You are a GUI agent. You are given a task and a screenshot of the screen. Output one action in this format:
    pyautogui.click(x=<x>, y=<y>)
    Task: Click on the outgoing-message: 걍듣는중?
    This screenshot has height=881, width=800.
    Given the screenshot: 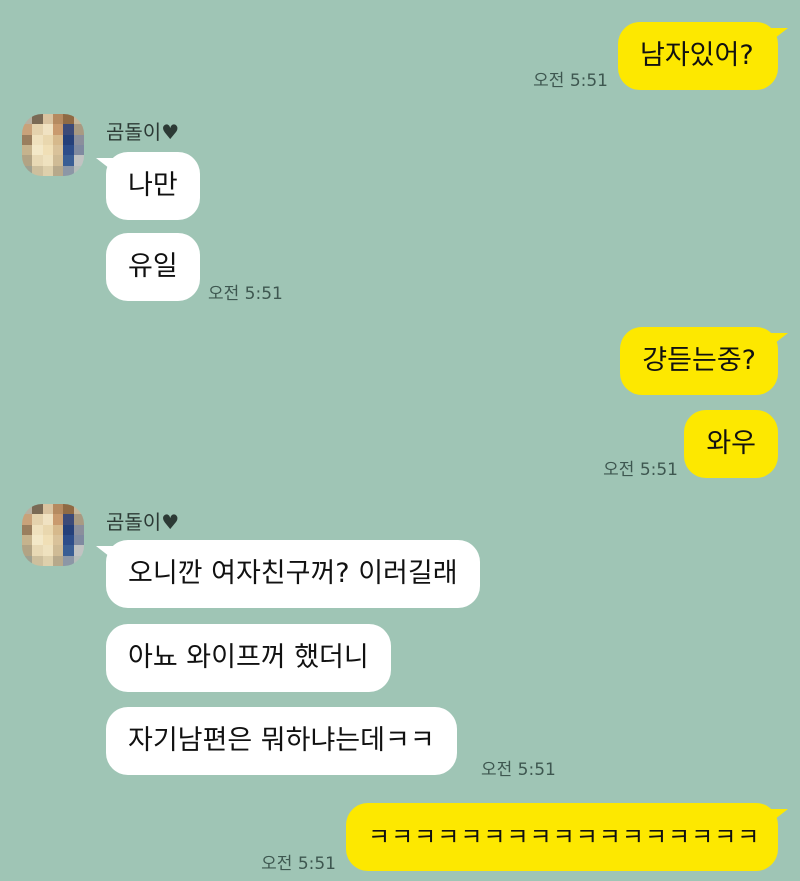 What is the action you would take?
    pyautogui.click(x=704, y=361)
    